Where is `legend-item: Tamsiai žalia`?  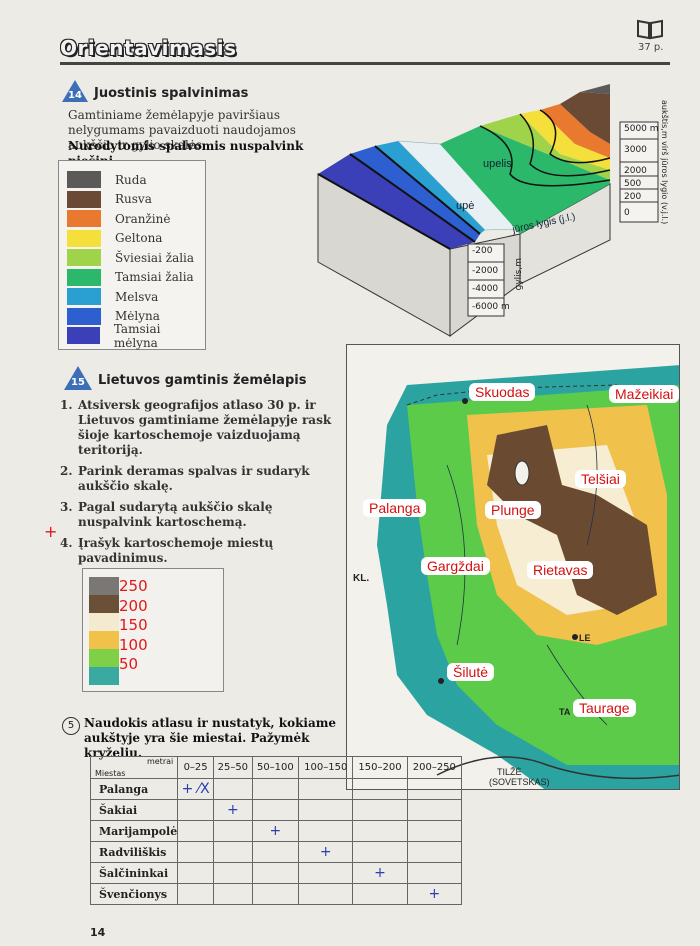
legend-item: Tamsiai žalia is located at coordinates (130, 277).